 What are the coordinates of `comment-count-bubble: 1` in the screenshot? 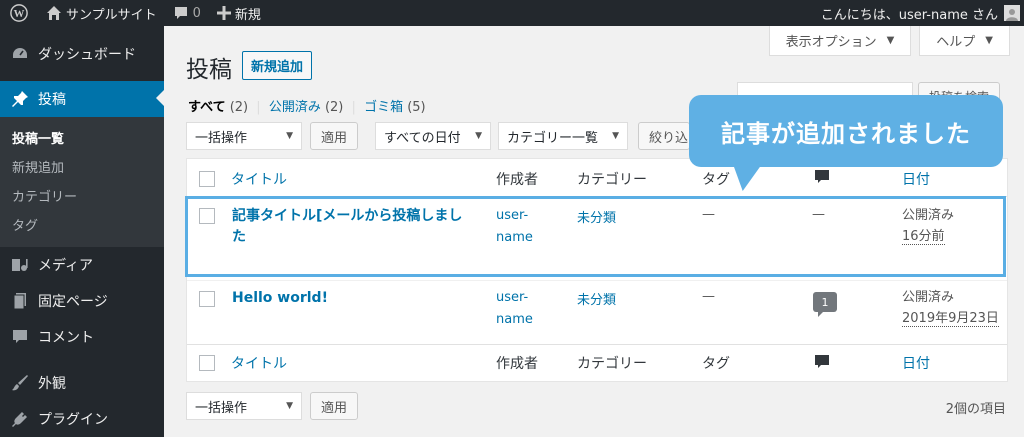 It's located at (825, 304).